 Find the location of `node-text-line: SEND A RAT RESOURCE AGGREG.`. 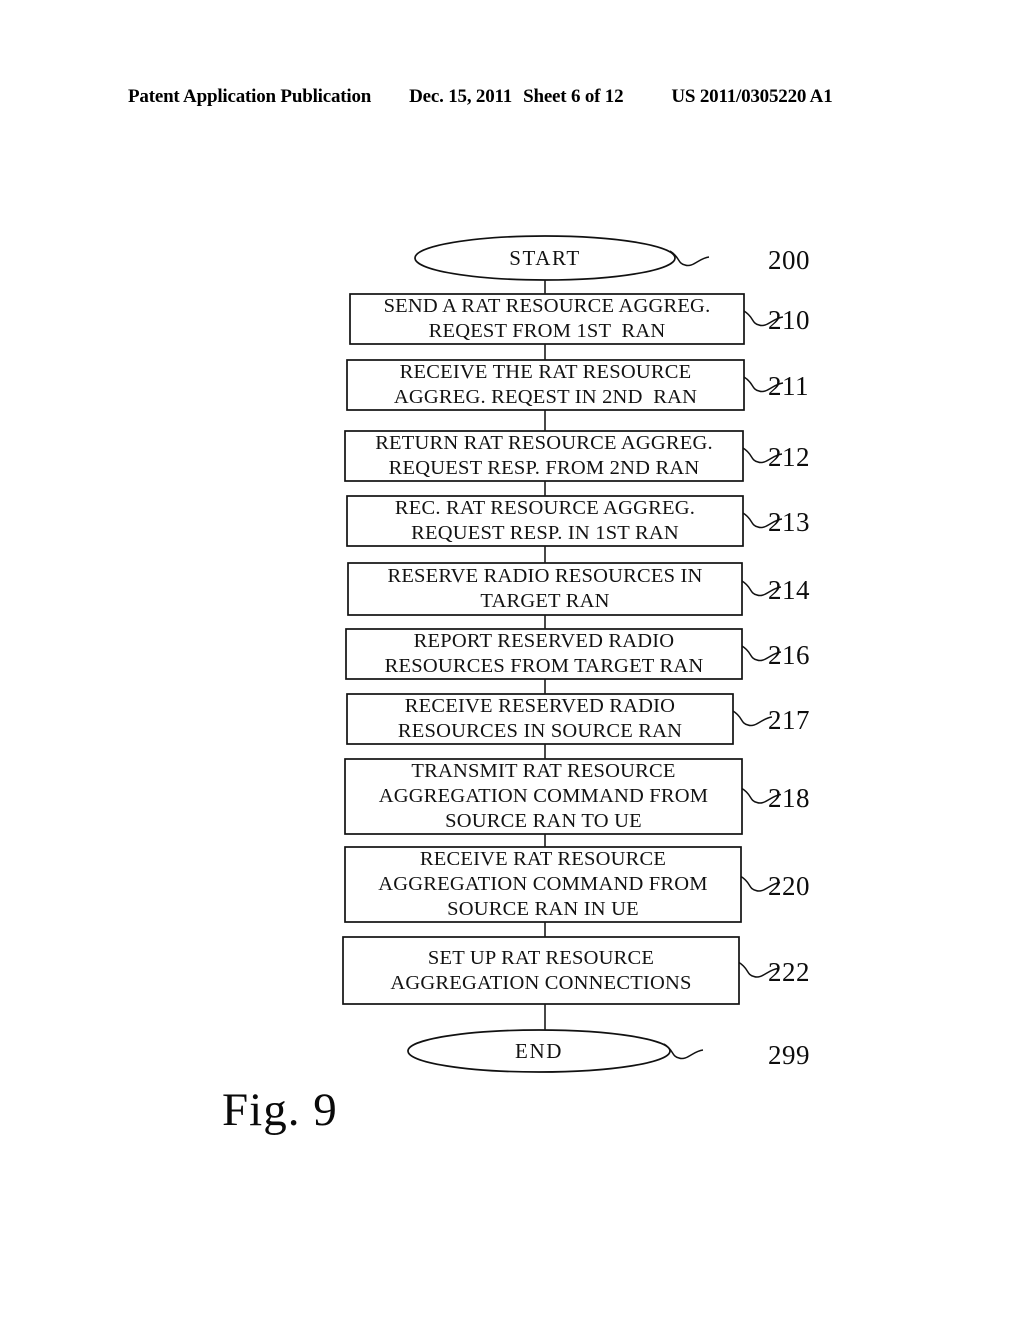

node-text-line: SEND A RAT RESOURCE AGGREG. is located at coordinates (547, 306).